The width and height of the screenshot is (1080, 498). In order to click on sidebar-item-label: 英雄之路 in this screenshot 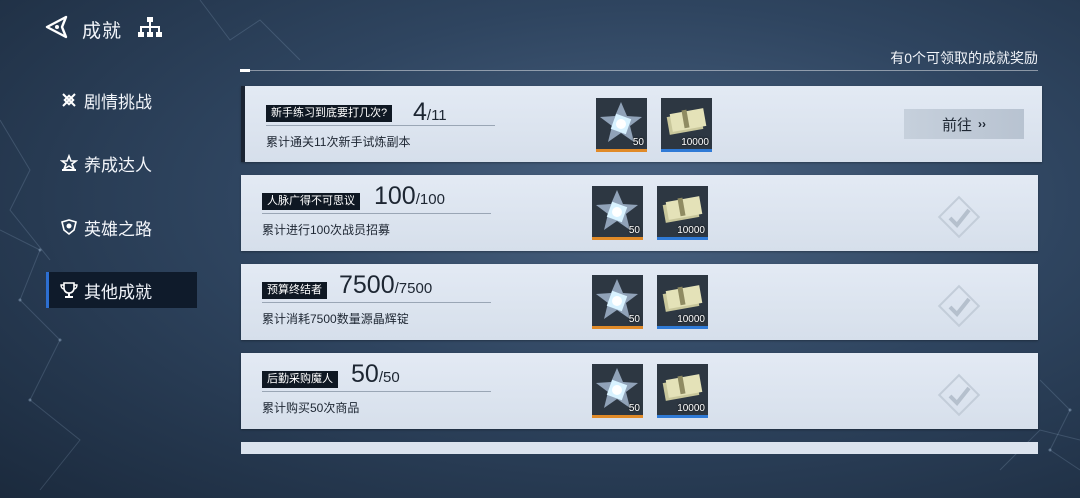, I will do `click(118, 229)`.